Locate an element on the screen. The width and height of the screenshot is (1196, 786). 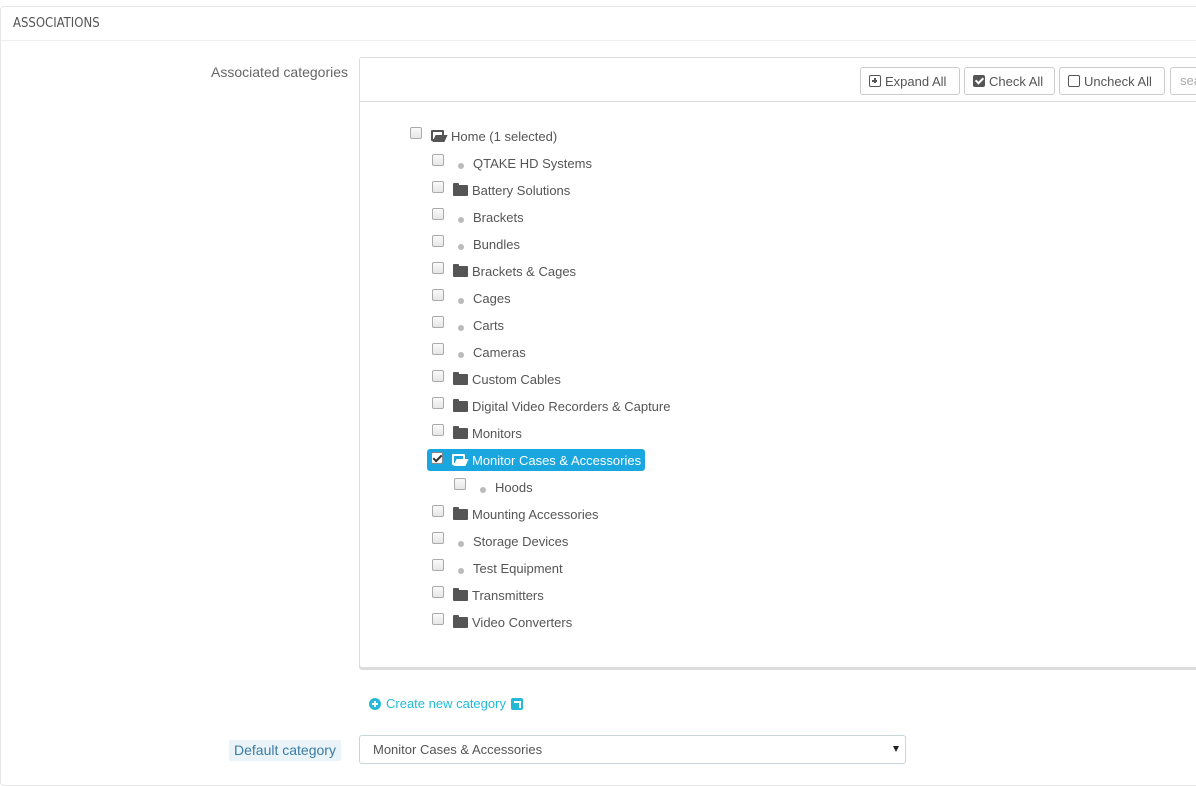
tree-item-label: Transmitters is located at coordinates (508, 595).